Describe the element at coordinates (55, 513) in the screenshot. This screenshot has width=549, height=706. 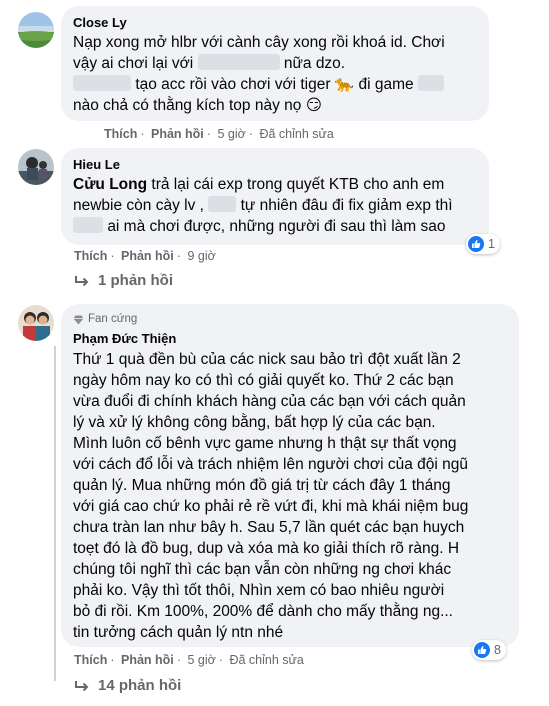
I see `thread-line` at that location.